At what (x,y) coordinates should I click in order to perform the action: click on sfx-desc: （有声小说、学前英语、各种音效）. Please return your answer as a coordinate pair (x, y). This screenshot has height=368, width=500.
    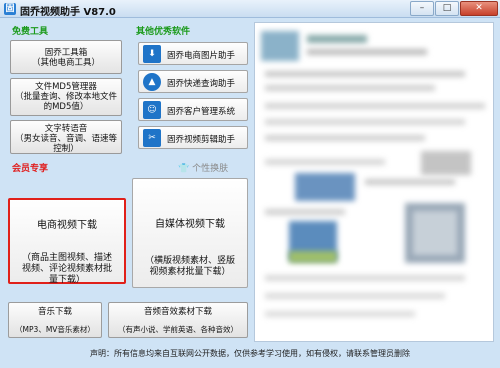
    Looking at the image, I should click on (178, 329).